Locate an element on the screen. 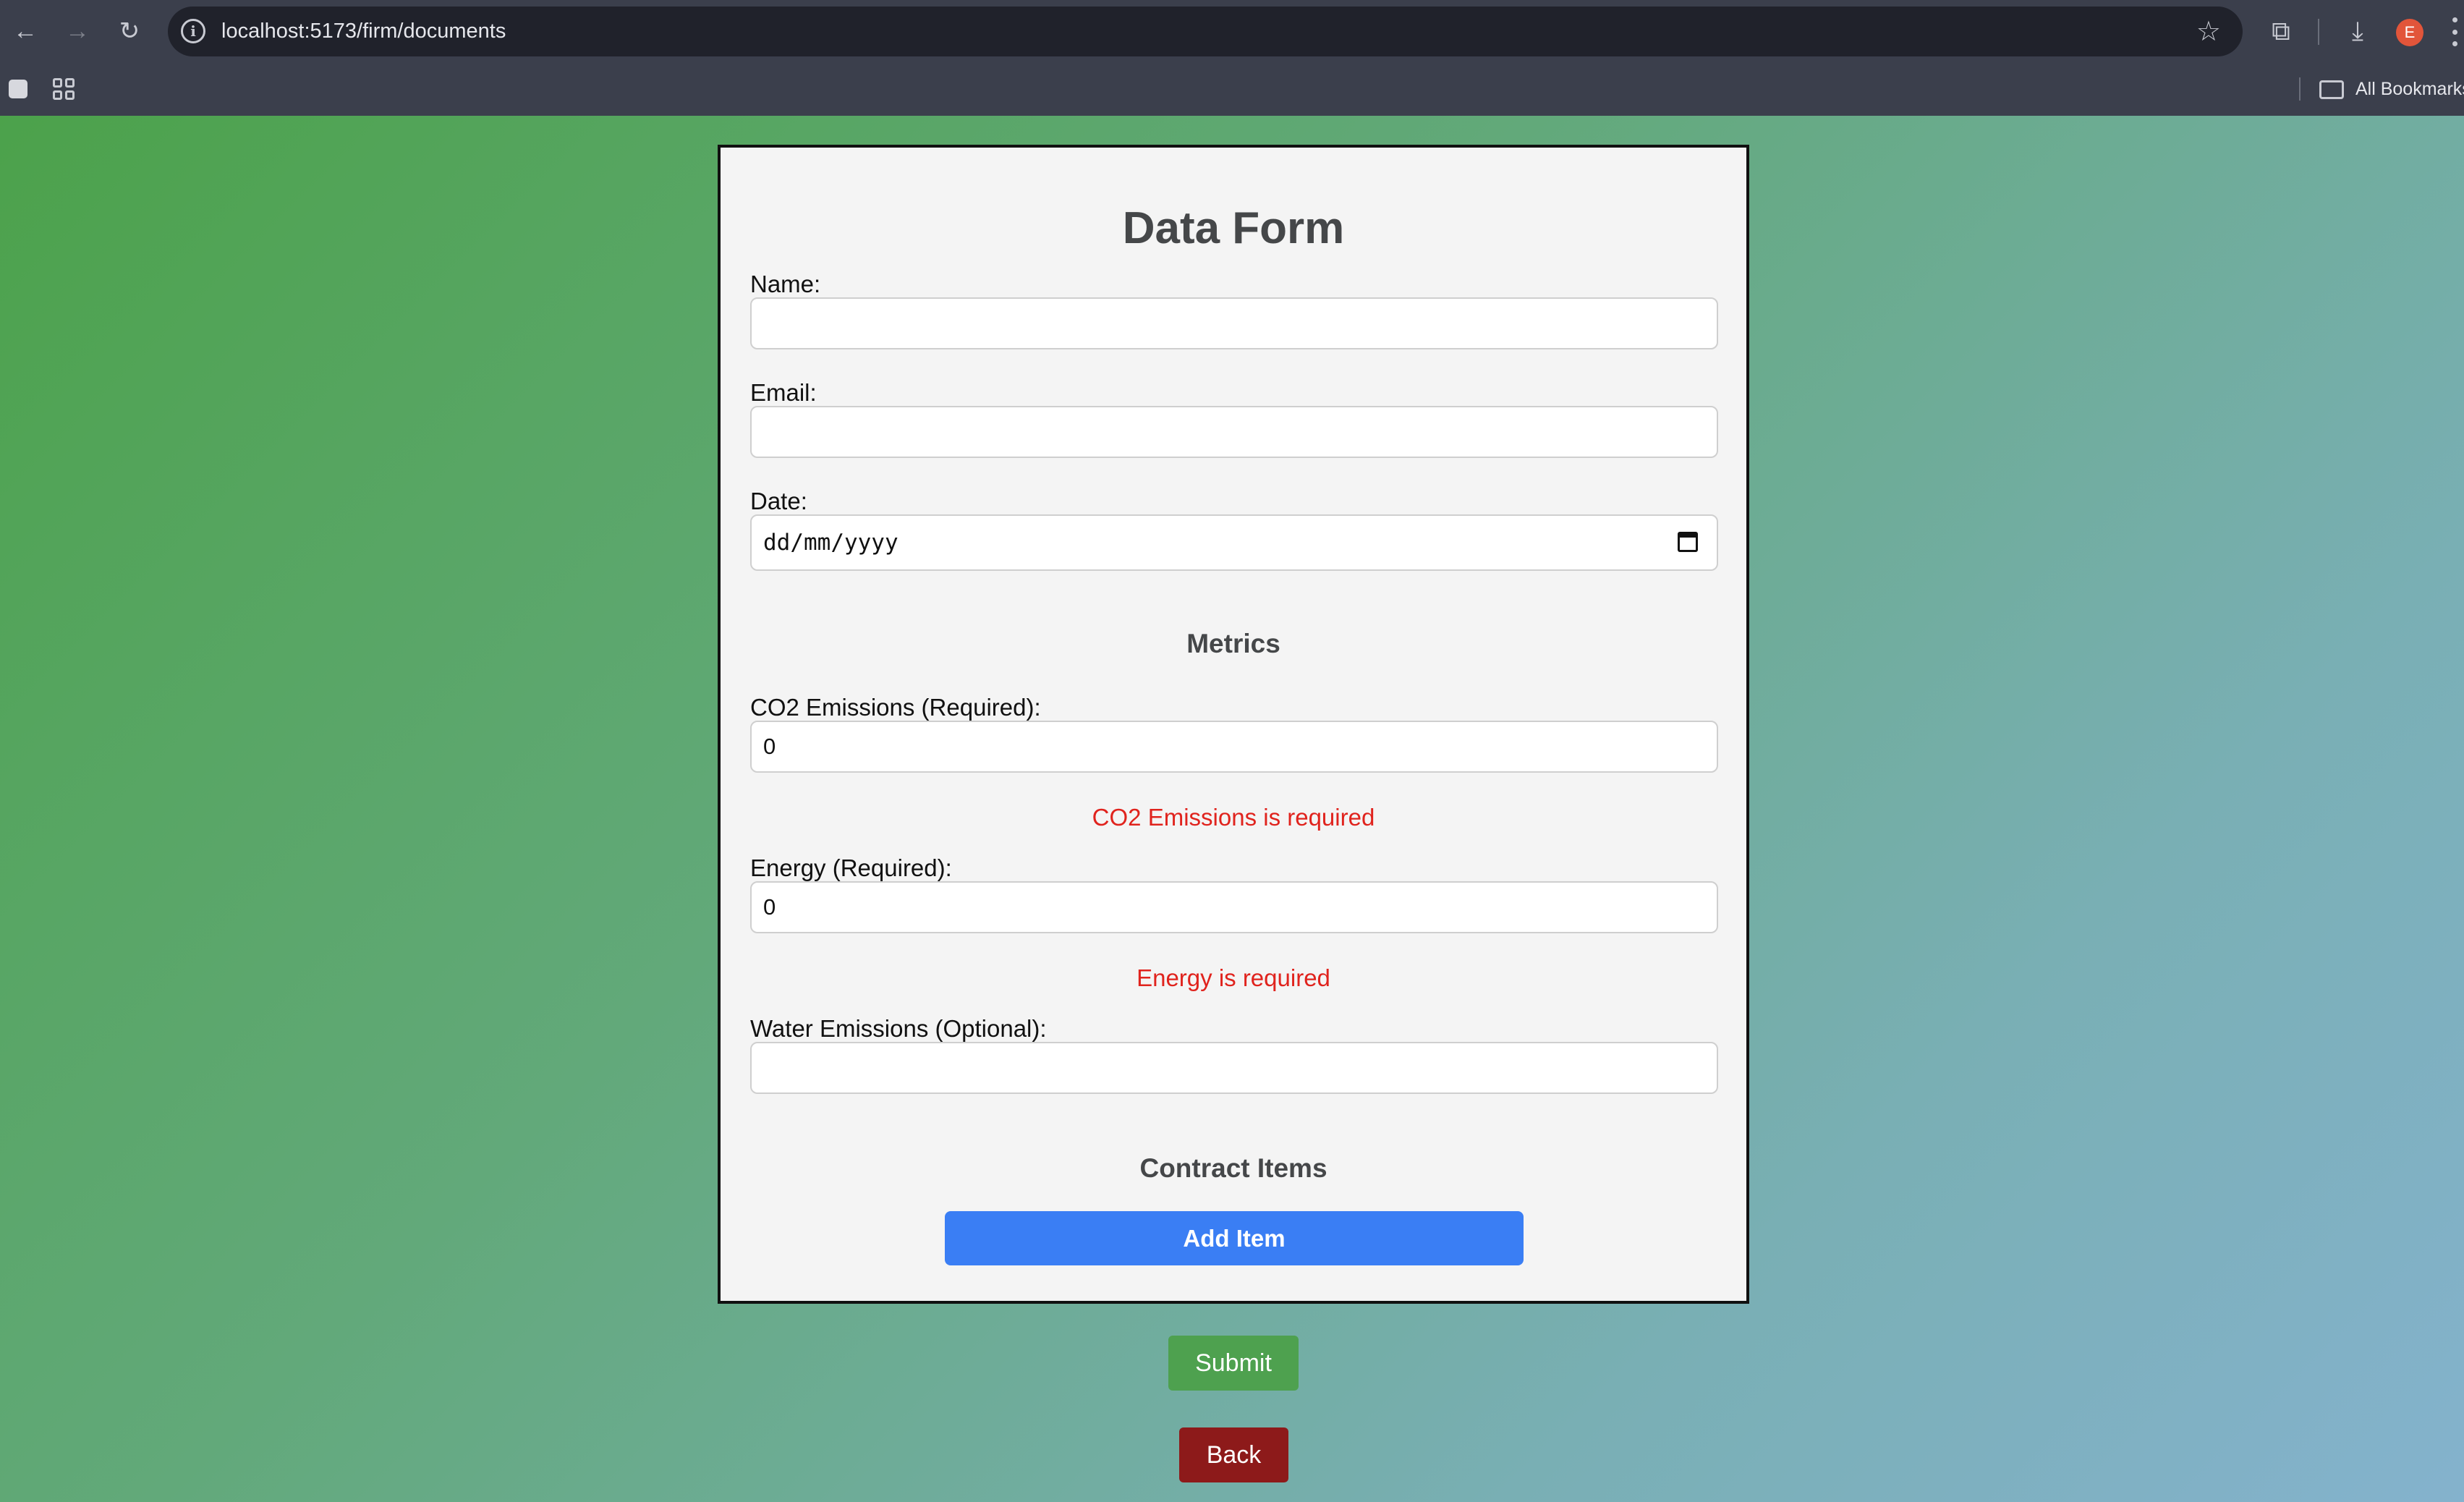 This screenshot has height=1502, width=2464. co2-input: 0 is located at coordinates (1234, 747).